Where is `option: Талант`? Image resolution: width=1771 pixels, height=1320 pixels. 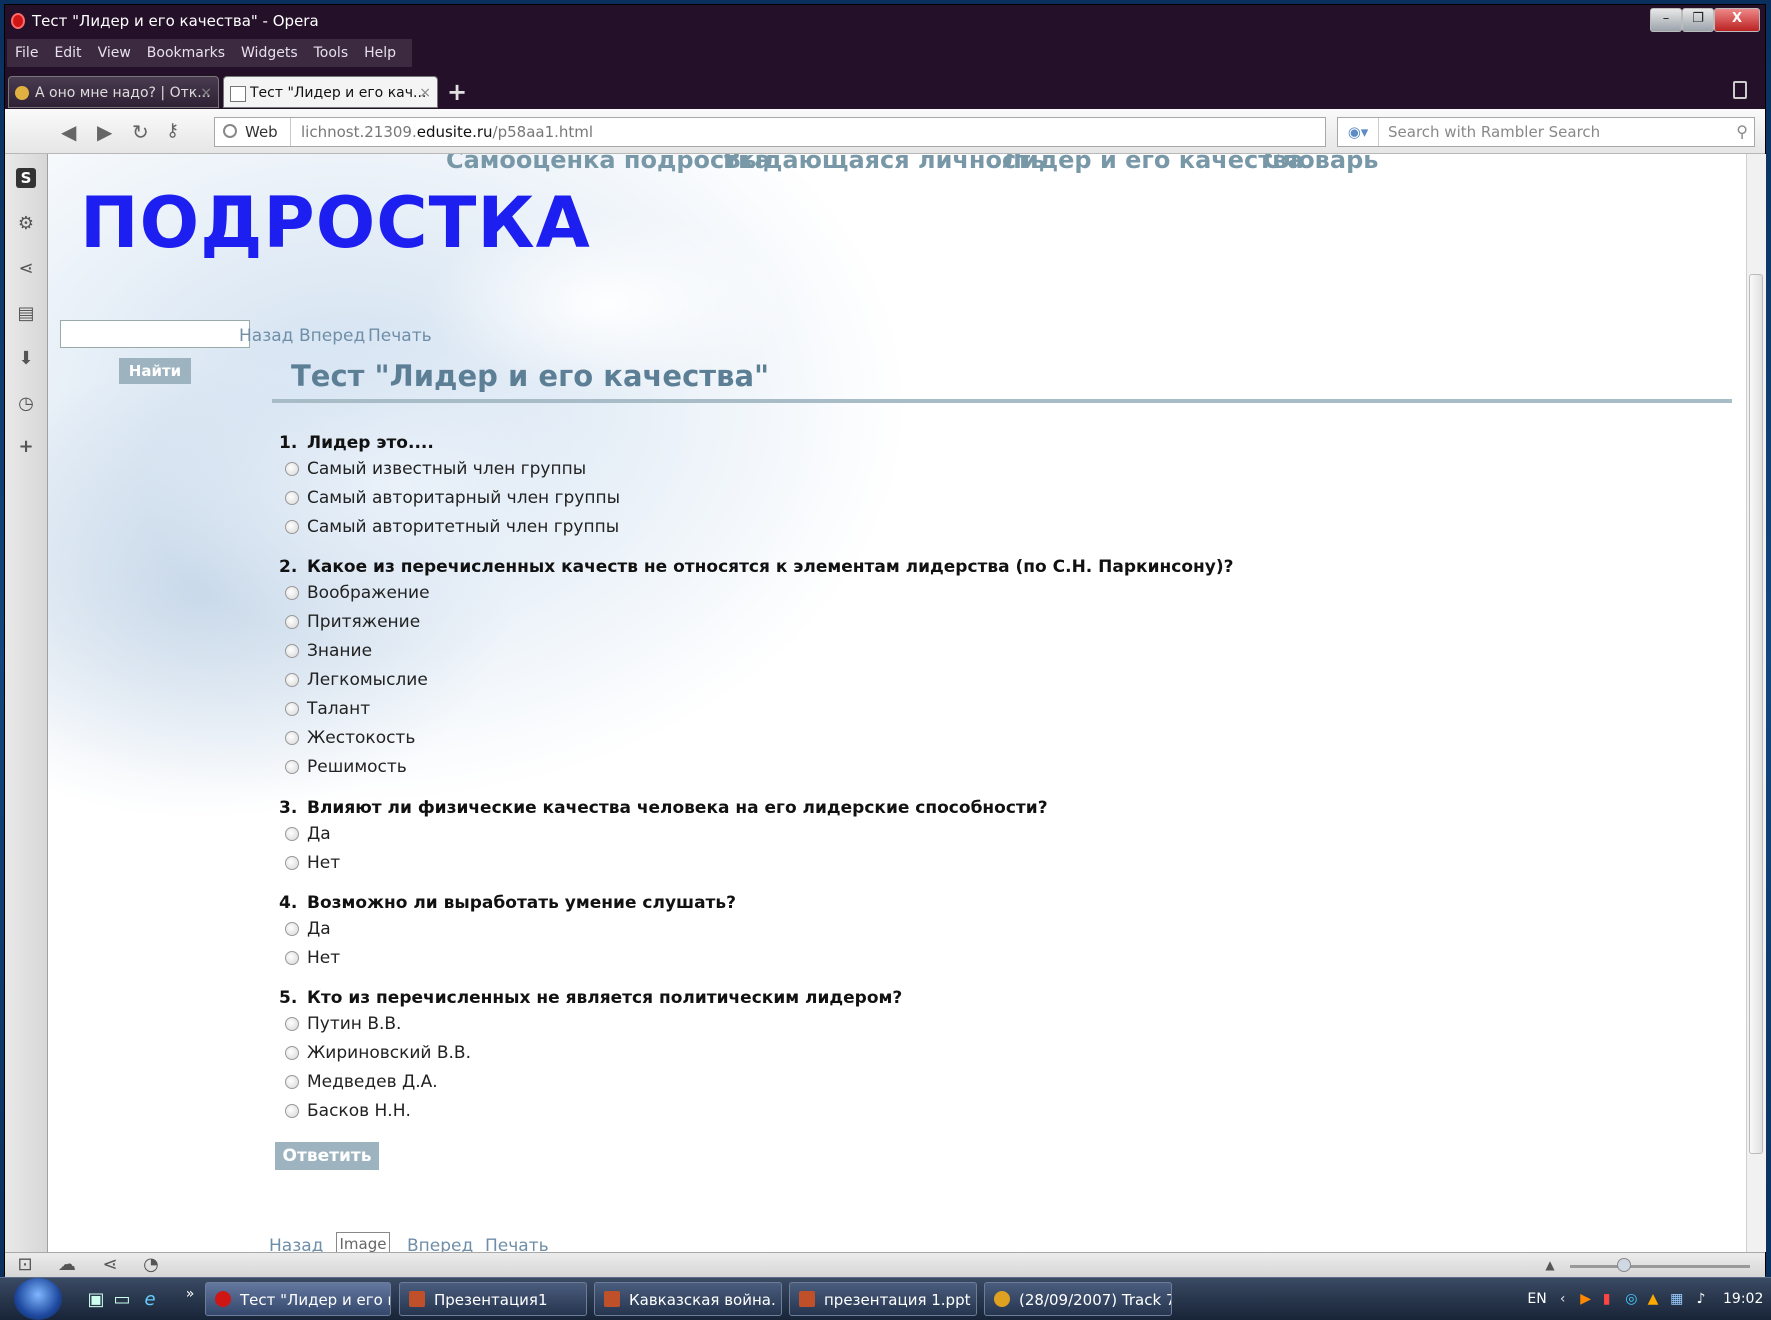 option: Талант is located at coordinates (327, 709).